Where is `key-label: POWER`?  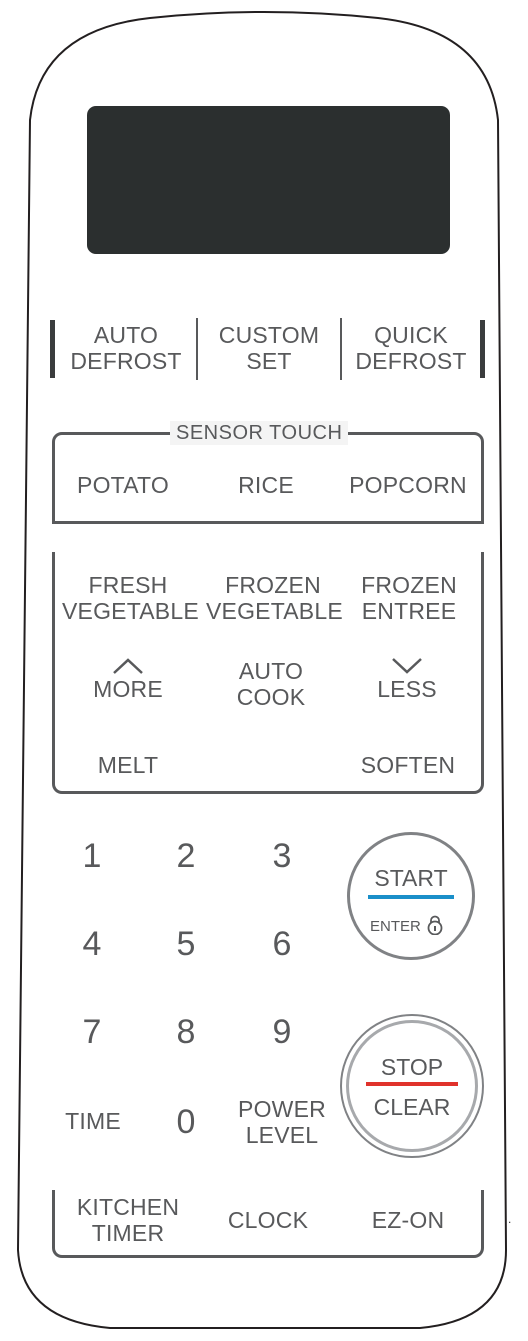
key-label: POWER is located at coordinates (282, 1109).